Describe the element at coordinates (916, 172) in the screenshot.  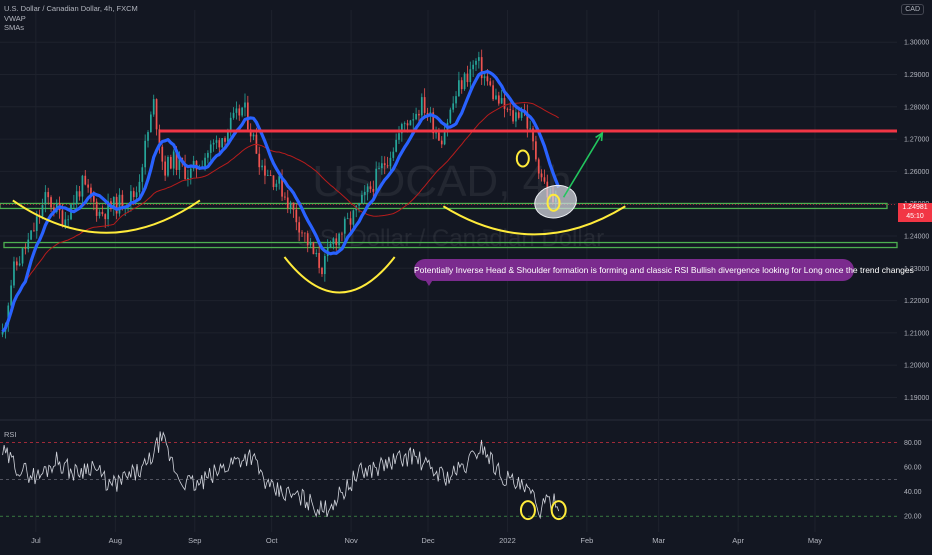
I see `y-tick-label: 1.26000` at that location.